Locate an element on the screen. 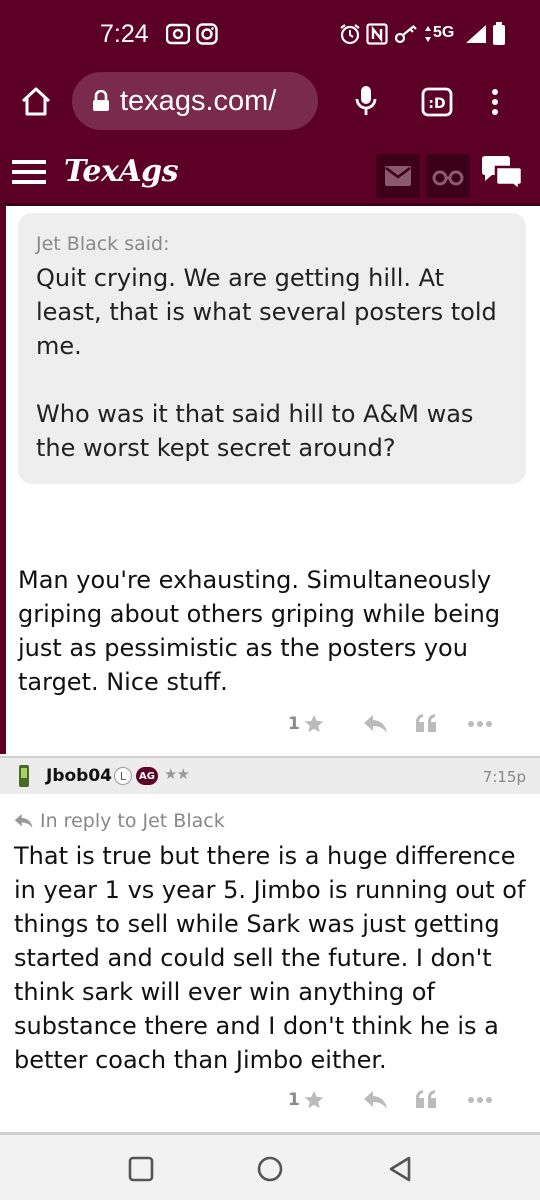 The image size is (540, 1200). binoculars-icon is located at coordinates (448, 176).